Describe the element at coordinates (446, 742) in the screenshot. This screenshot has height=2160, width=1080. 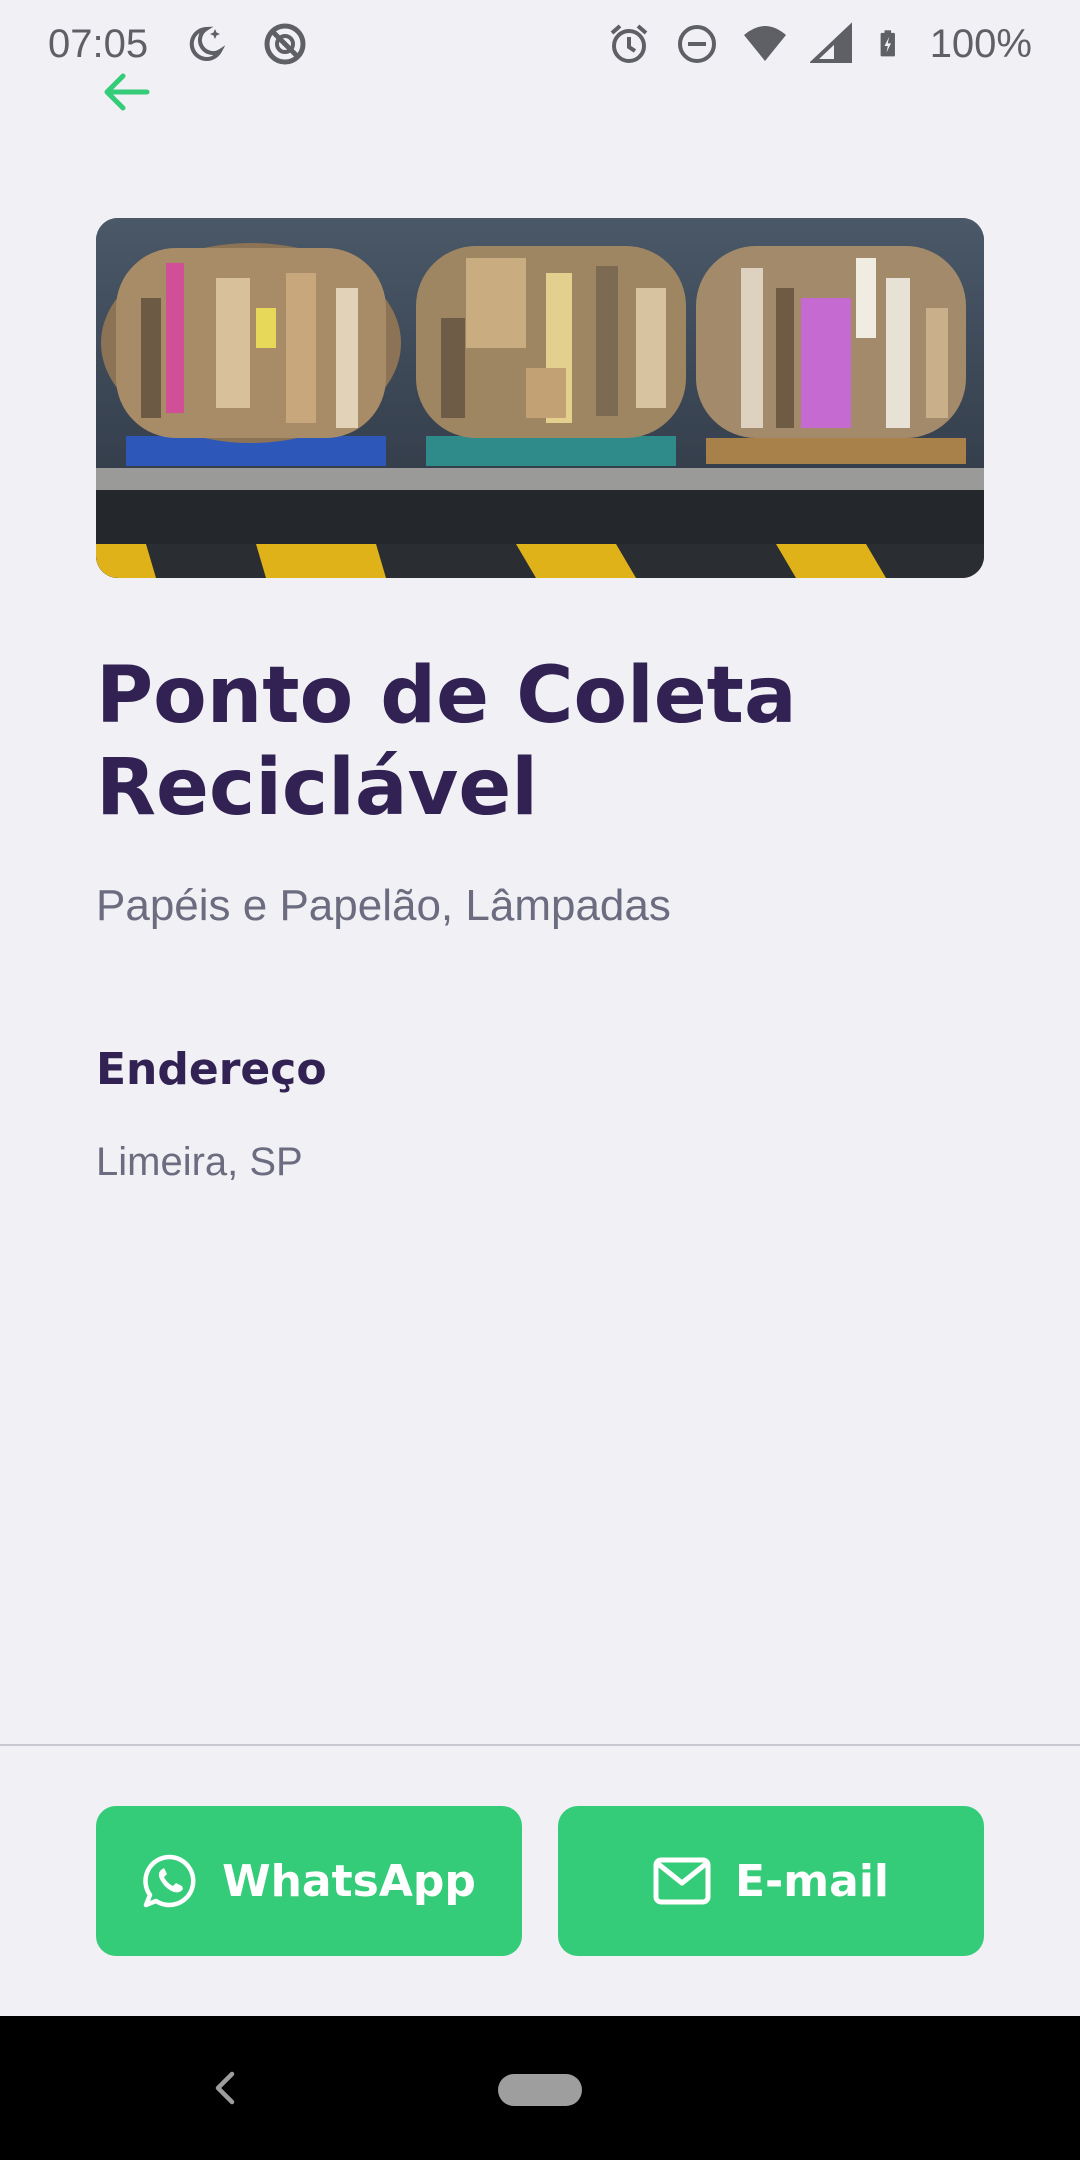
I see `point-title: Ponto de Coleta Reciclável` at that location.